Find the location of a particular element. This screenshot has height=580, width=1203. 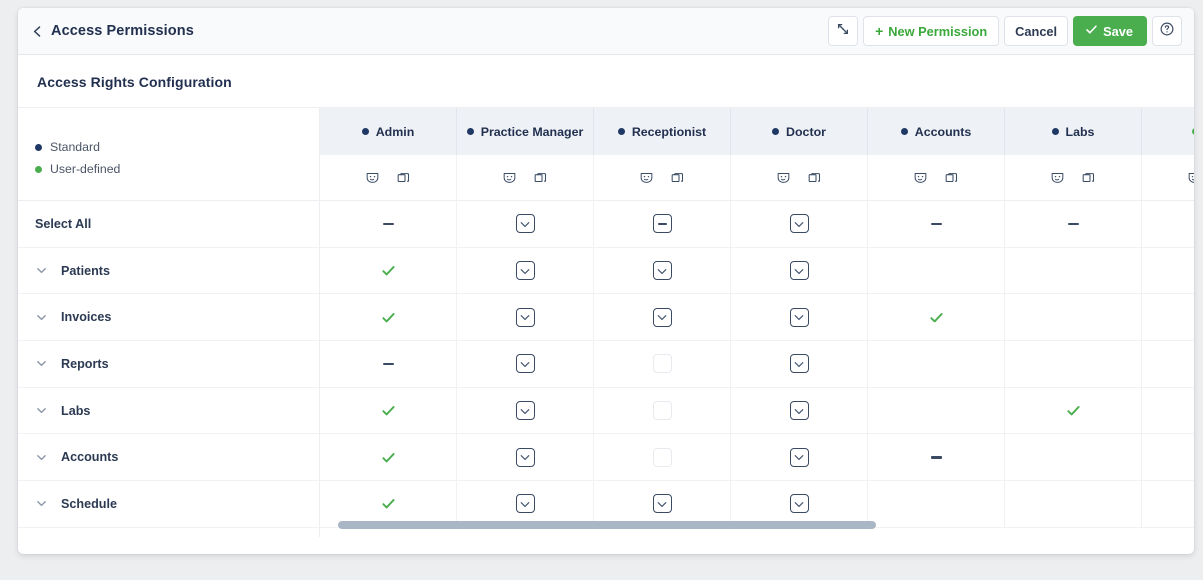

cell-select-all-admin is located at coordinates (388, 224).